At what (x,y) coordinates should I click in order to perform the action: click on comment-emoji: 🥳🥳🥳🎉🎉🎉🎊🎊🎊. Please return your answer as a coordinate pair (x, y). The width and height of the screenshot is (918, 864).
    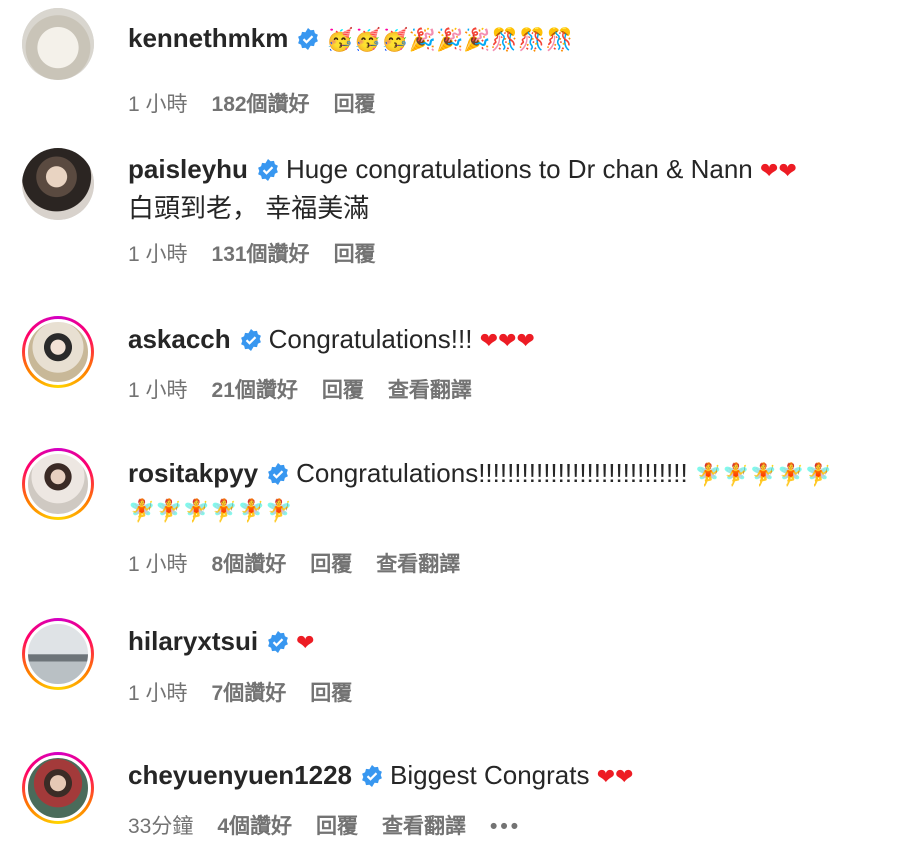
    Looking at the image, I should click on (449, 40).